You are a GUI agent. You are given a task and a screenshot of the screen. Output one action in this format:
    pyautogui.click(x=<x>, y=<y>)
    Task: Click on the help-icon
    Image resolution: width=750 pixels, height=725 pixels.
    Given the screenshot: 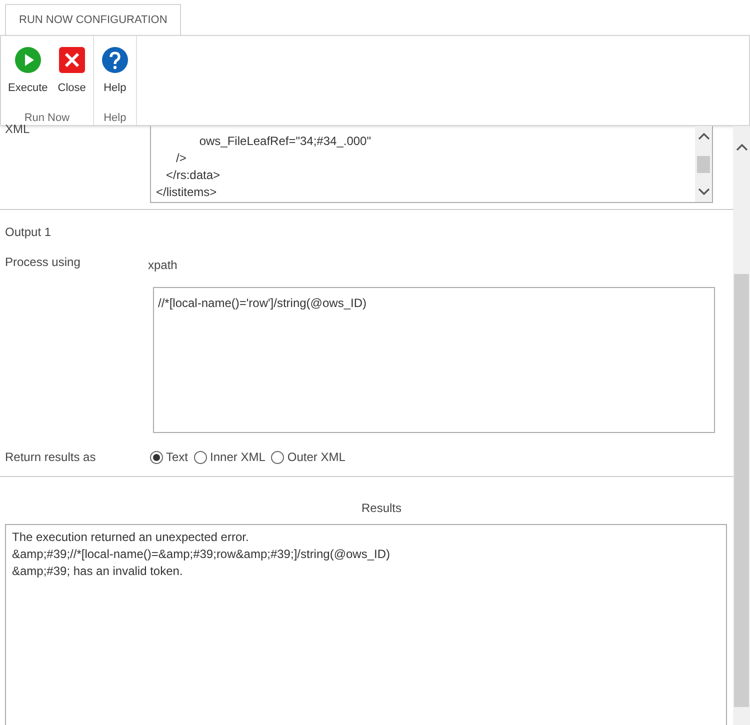 What is the action you would take?
    pyautogui.click(x=114, y=60)
    